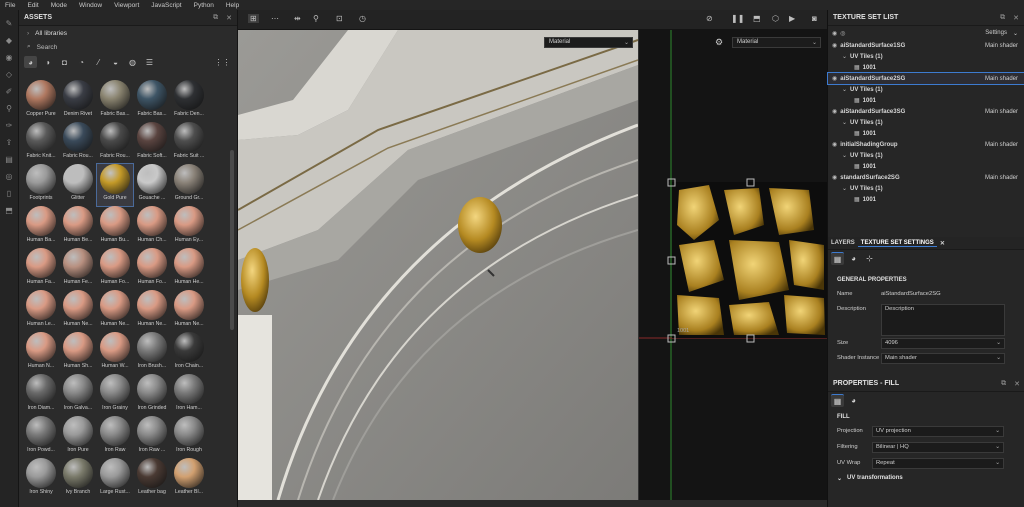  What do you see at coordinates (115, 62) in the screenshot?
I see `particles-filter-icon: ◒` at bounding box center [115, 62].